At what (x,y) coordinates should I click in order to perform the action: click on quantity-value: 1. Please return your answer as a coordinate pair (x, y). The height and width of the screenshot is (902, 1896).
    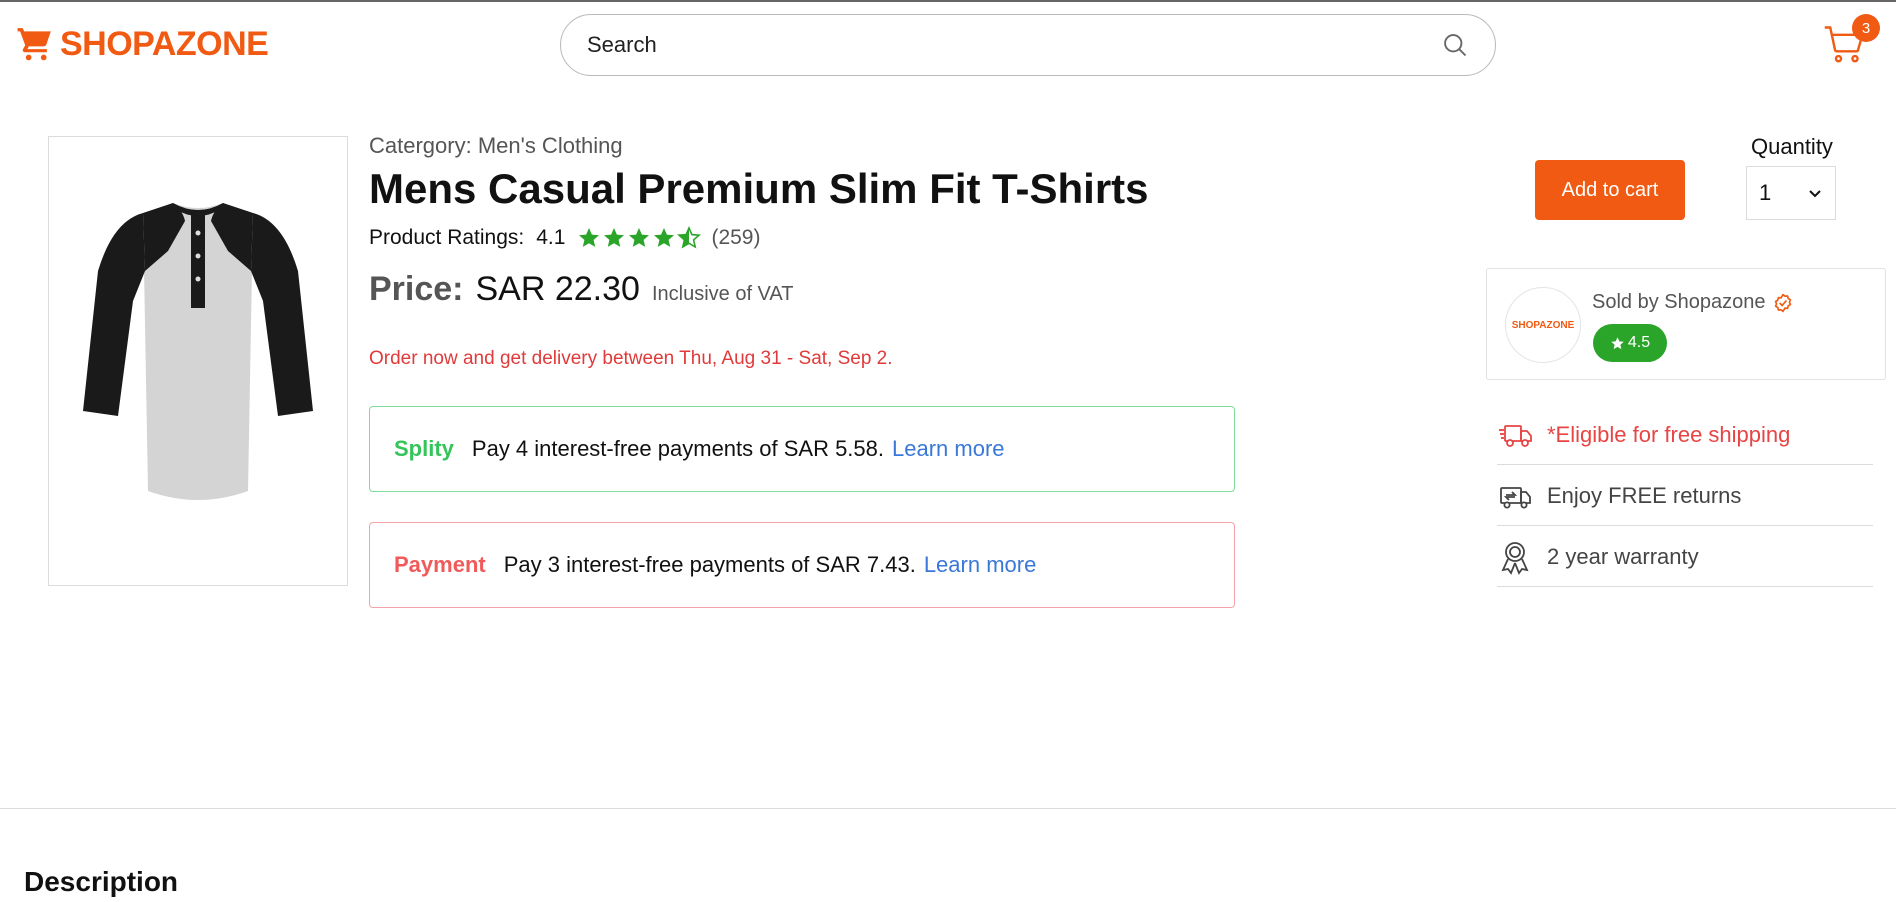
    Looking at the image, I should click on (1765, 192).